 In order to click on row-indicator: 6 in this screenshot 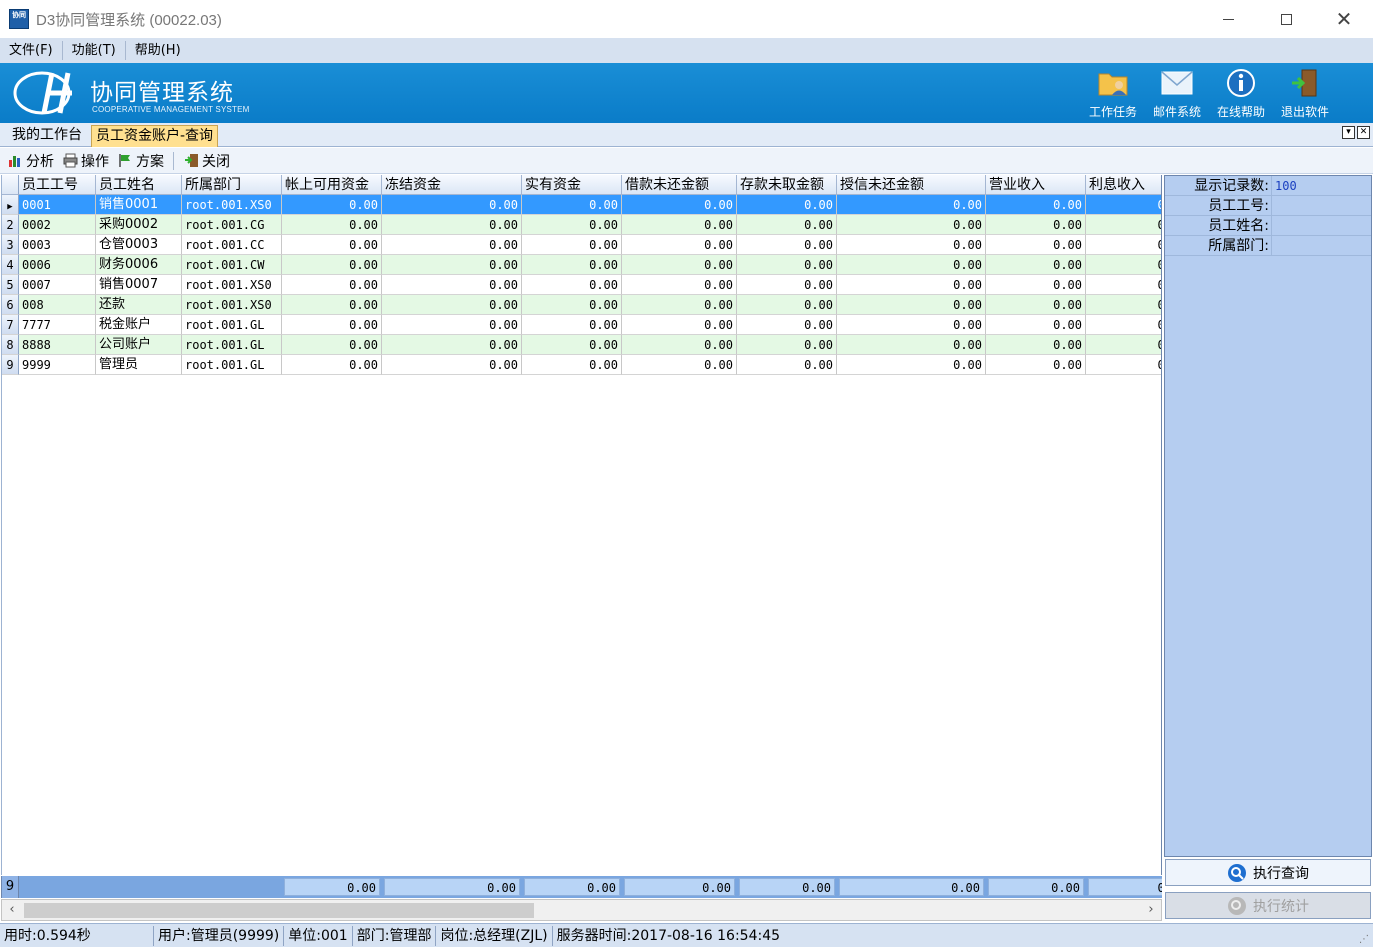, I will do `click(10, 305)`.